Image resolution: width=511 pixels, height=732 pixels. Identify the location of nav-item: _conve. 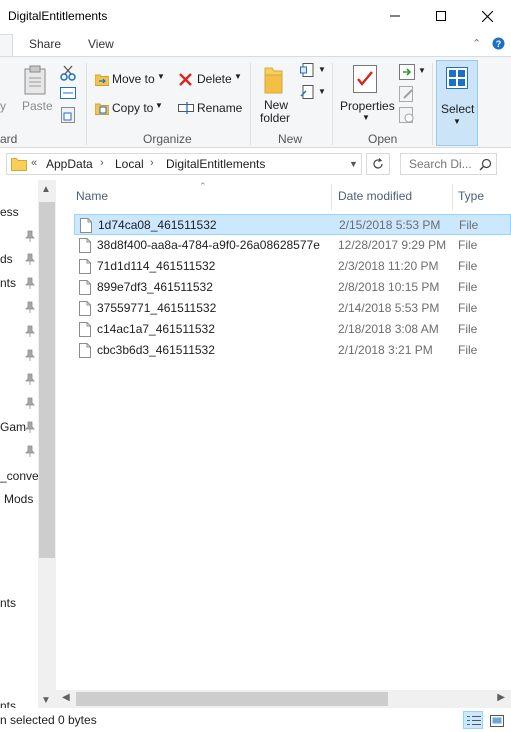
(19, 476).